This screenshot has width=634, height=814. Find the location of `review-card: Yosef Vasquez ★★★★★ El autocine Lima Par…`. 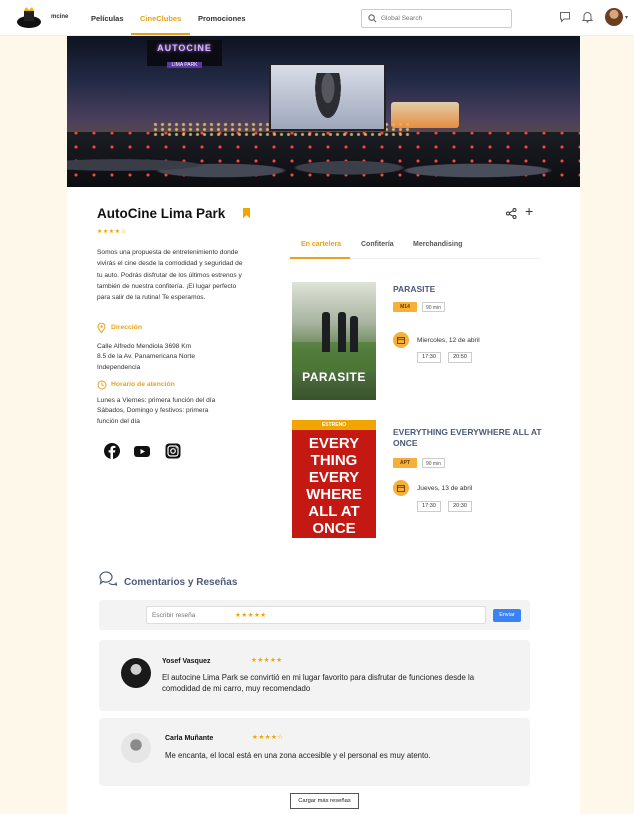

review-card: Yosef Vasquez ★★★★★ El autocine Lima Par… is located at coordinates (314, 675).